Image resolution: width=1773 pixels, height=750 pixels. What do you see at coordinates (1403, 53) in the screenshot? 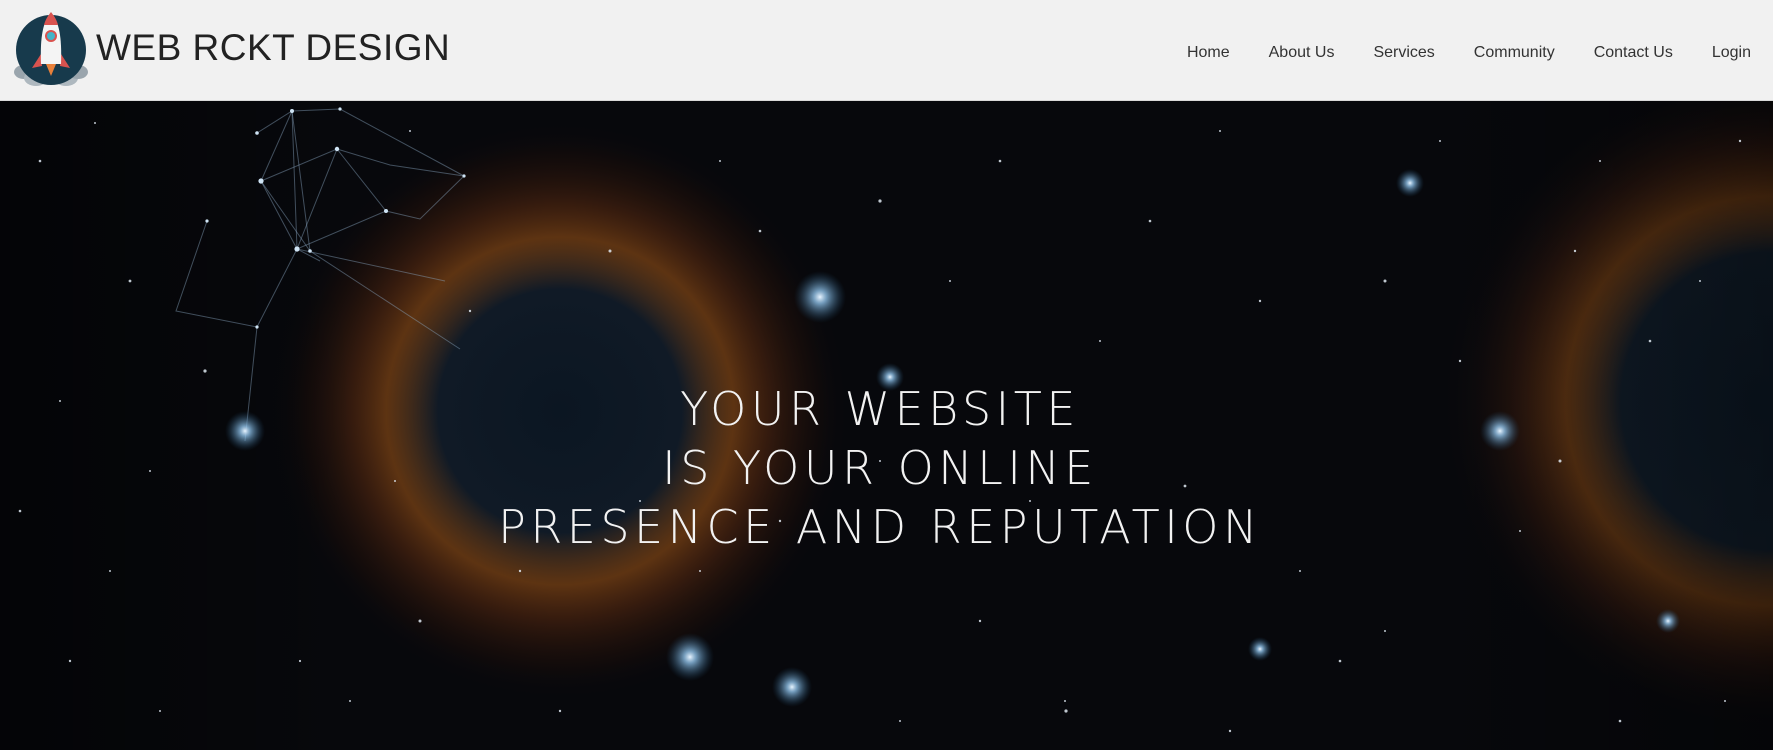
I see `nav-services: Services` at bounding box center [1403, 53].